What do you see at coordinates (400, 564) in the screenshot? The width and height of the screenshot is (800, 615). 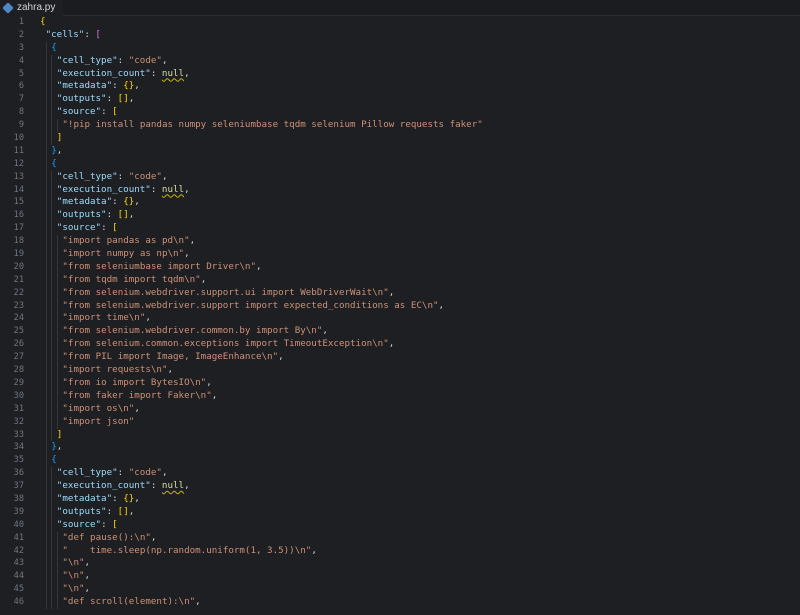 I see `code-line: 43 "\n",` at bounding box center [400, 564].